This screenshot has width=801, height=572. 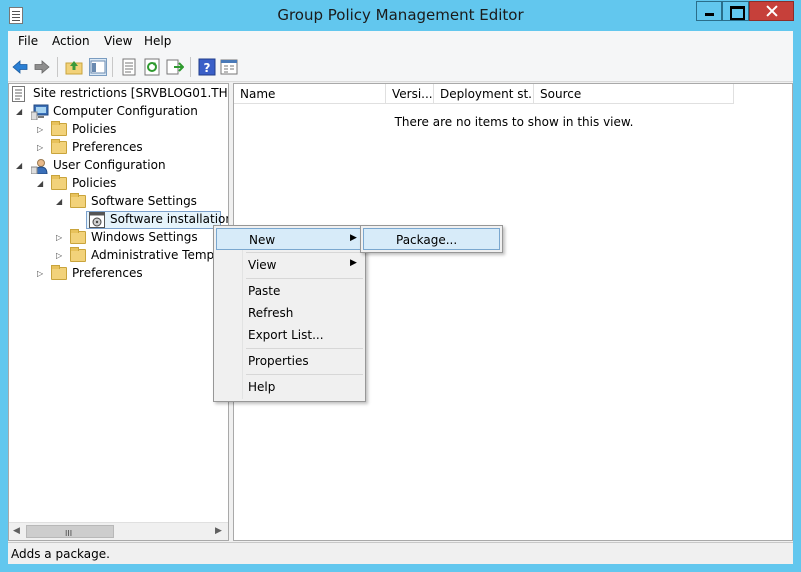 What do you see at coordinates (42, 67) in the screenshot?
I see `forward-icon` at bounding box center [42, 67].